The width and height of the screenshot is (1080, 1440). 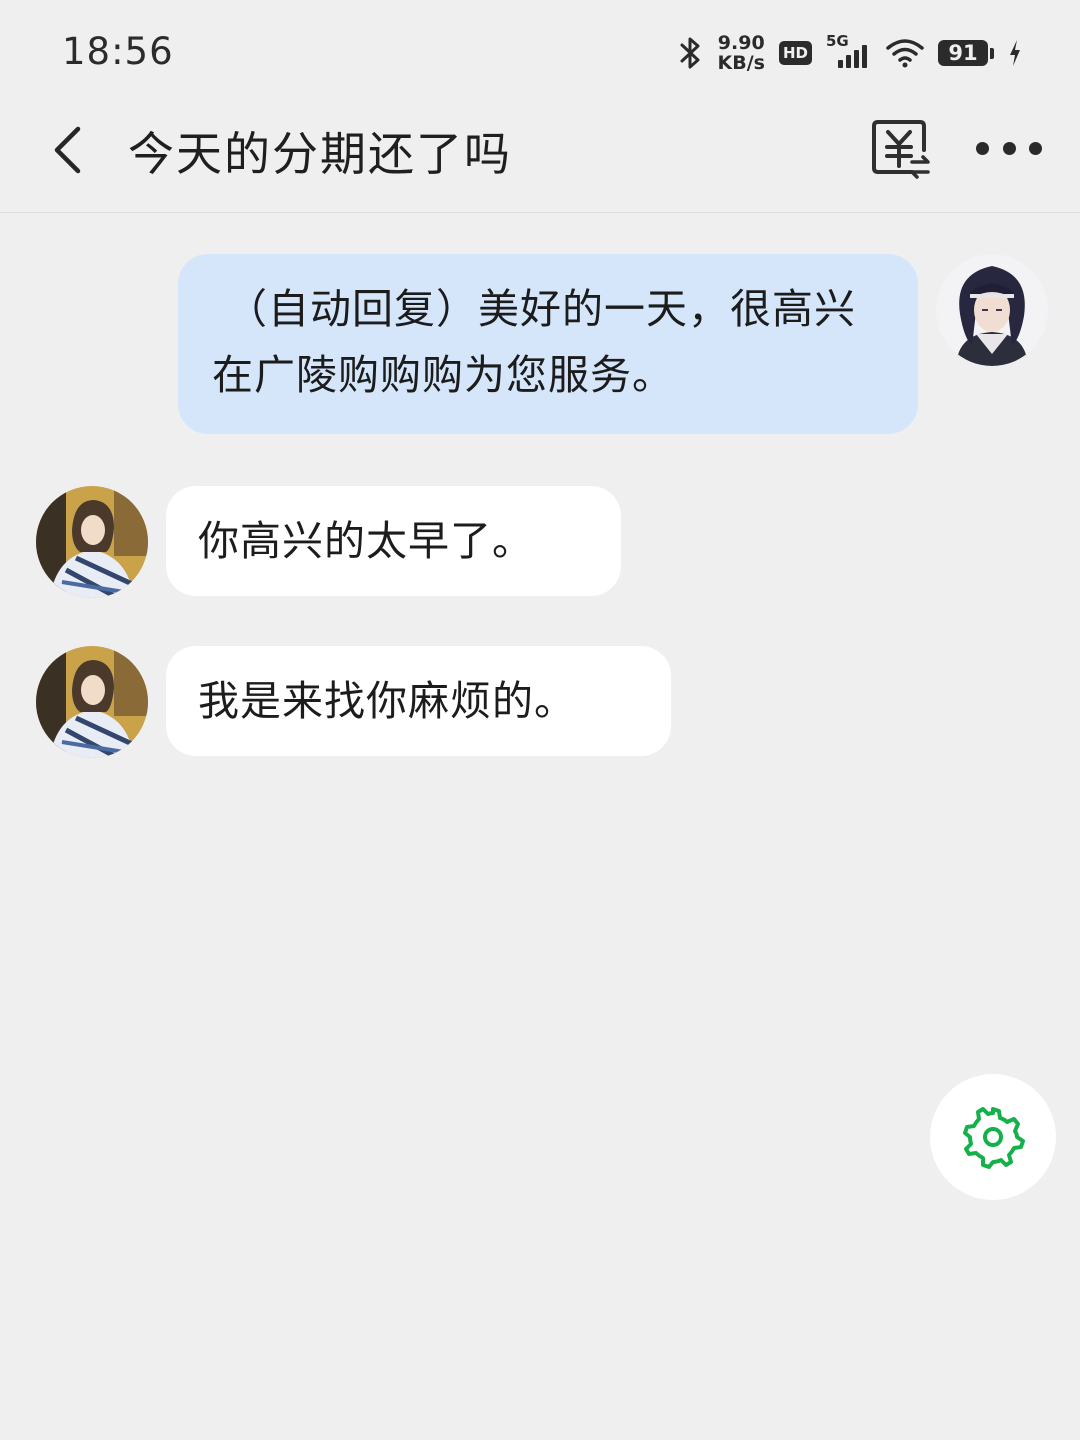 What do you see at coordinates (1009, 148) in the screenshot?
I see `more-button` at bounding box center [1009, 148].